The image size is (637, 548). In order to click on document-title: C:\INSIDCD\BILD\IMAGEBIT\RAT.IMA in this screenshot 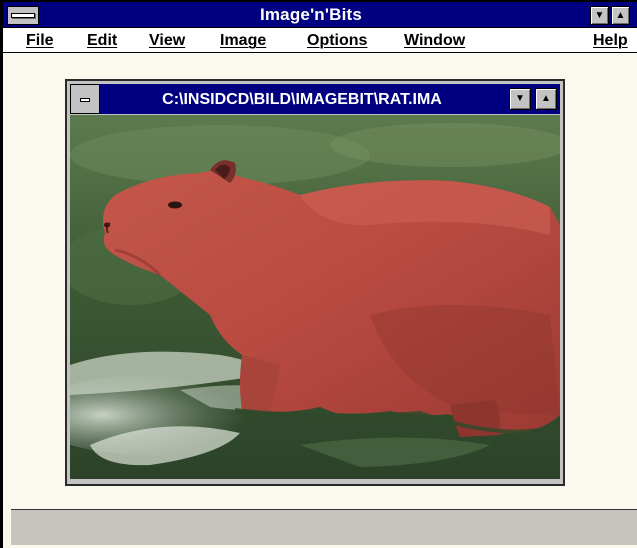, I will do `click(302, 99)`.